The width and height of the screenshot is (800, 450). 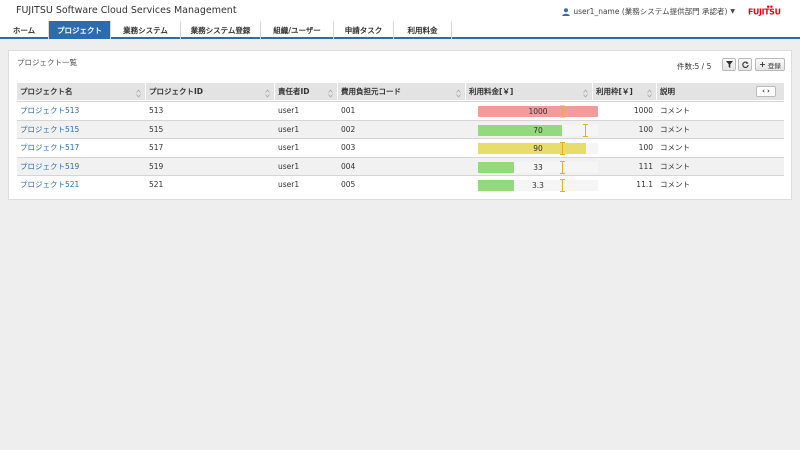 I want to click on record-count: 件数:5 / 5, so click(x=694, y=66).